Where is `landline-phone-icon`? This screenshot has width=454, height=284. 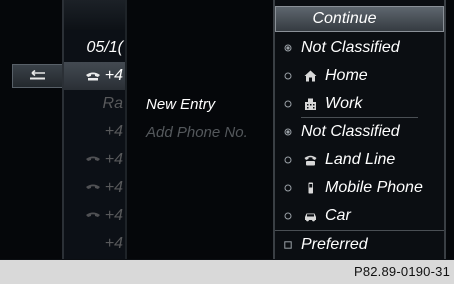
landline-phone-icon is located at coordinates (310, 160).